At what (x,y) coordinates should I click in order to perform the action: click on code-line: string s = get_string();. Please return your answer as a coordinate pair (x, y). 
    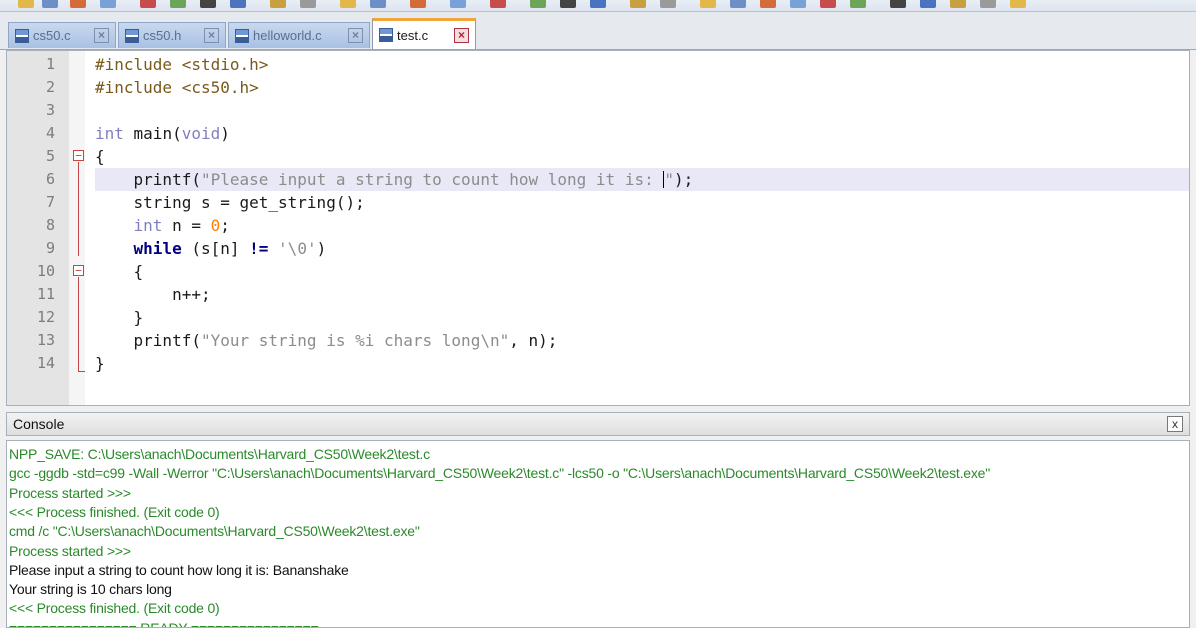
    Looking at the image, I should click on (230, 202).